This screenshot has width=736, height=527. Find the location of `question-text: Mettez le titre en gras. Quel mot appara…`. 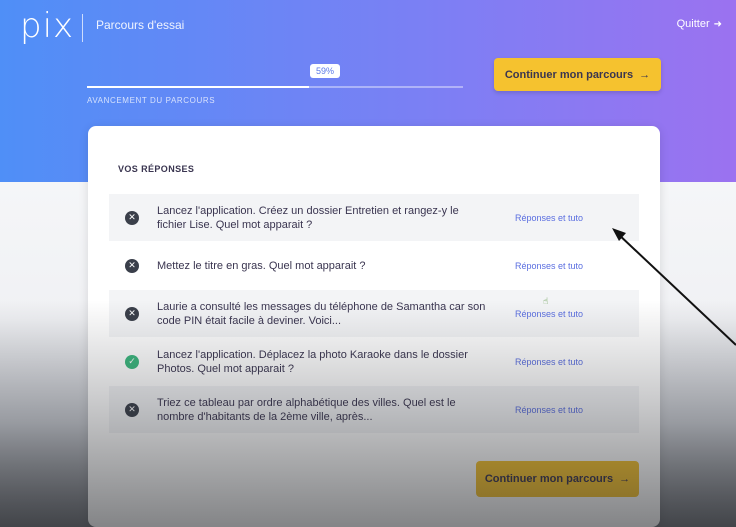

question-text: Mettez le titre en gras. Quel mot appara… is located at coordinates (261, 265).